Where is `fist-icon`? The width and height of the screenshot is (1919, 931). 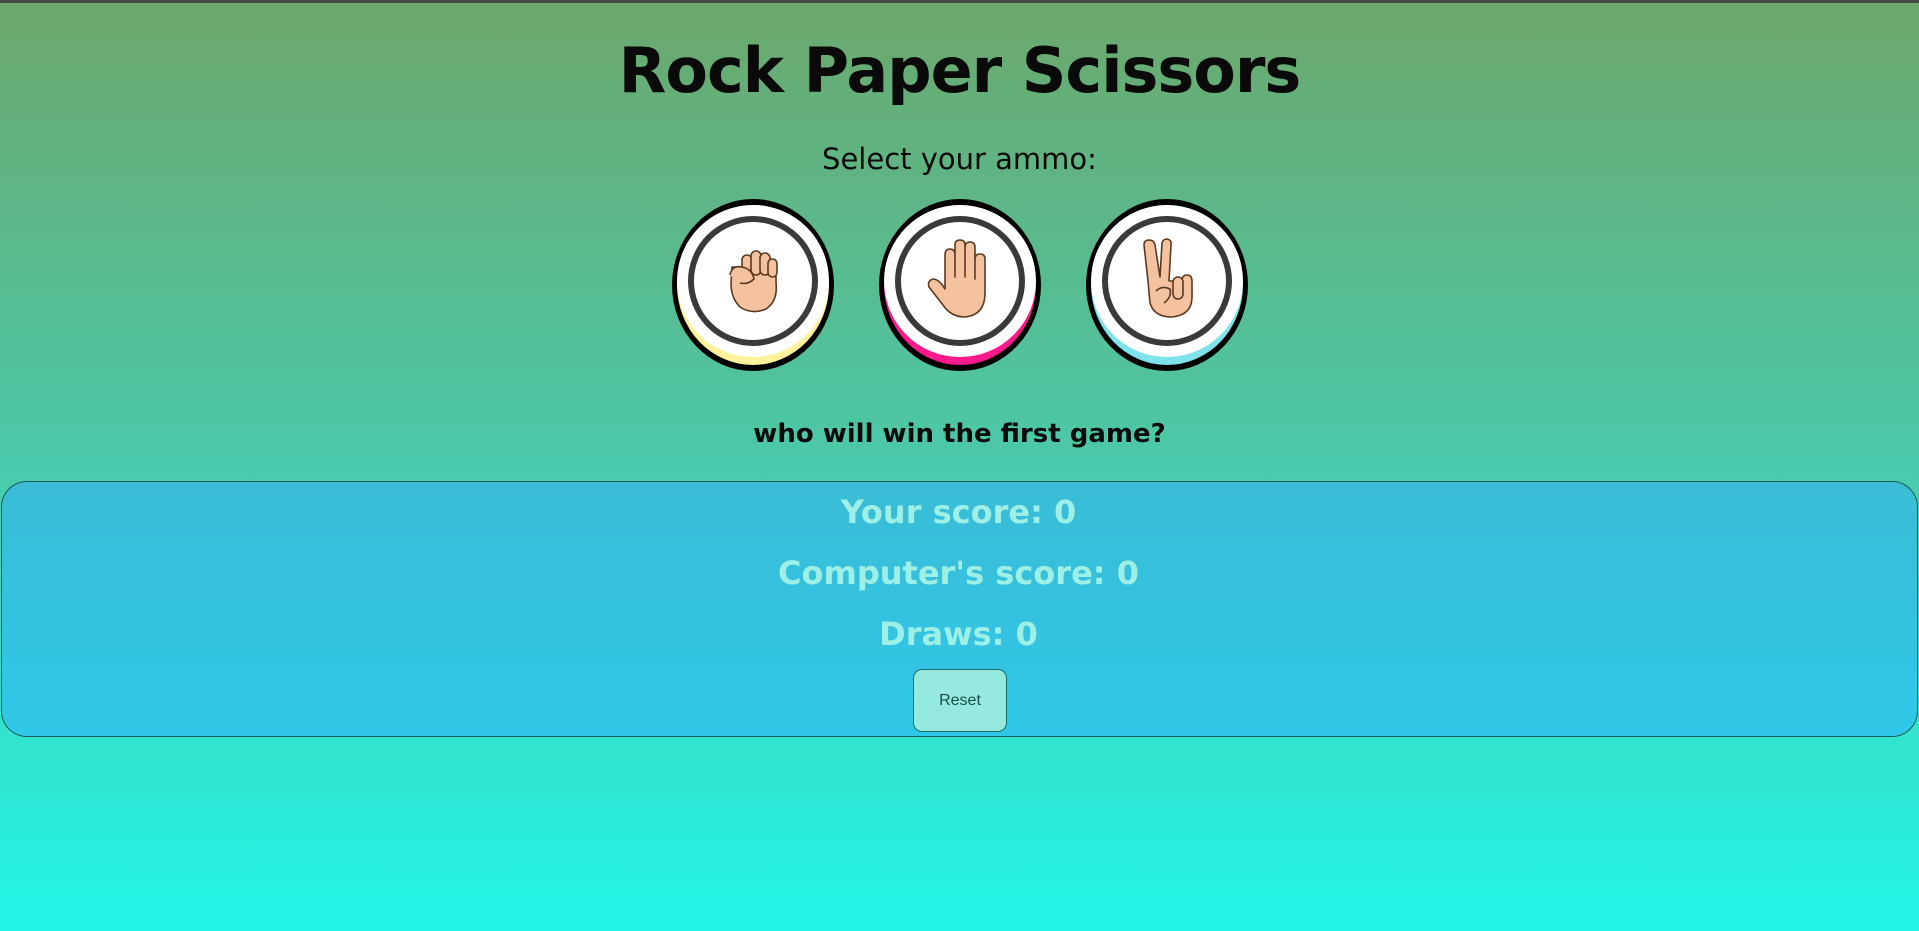
fist-icon is located at coordinates (753, 281).